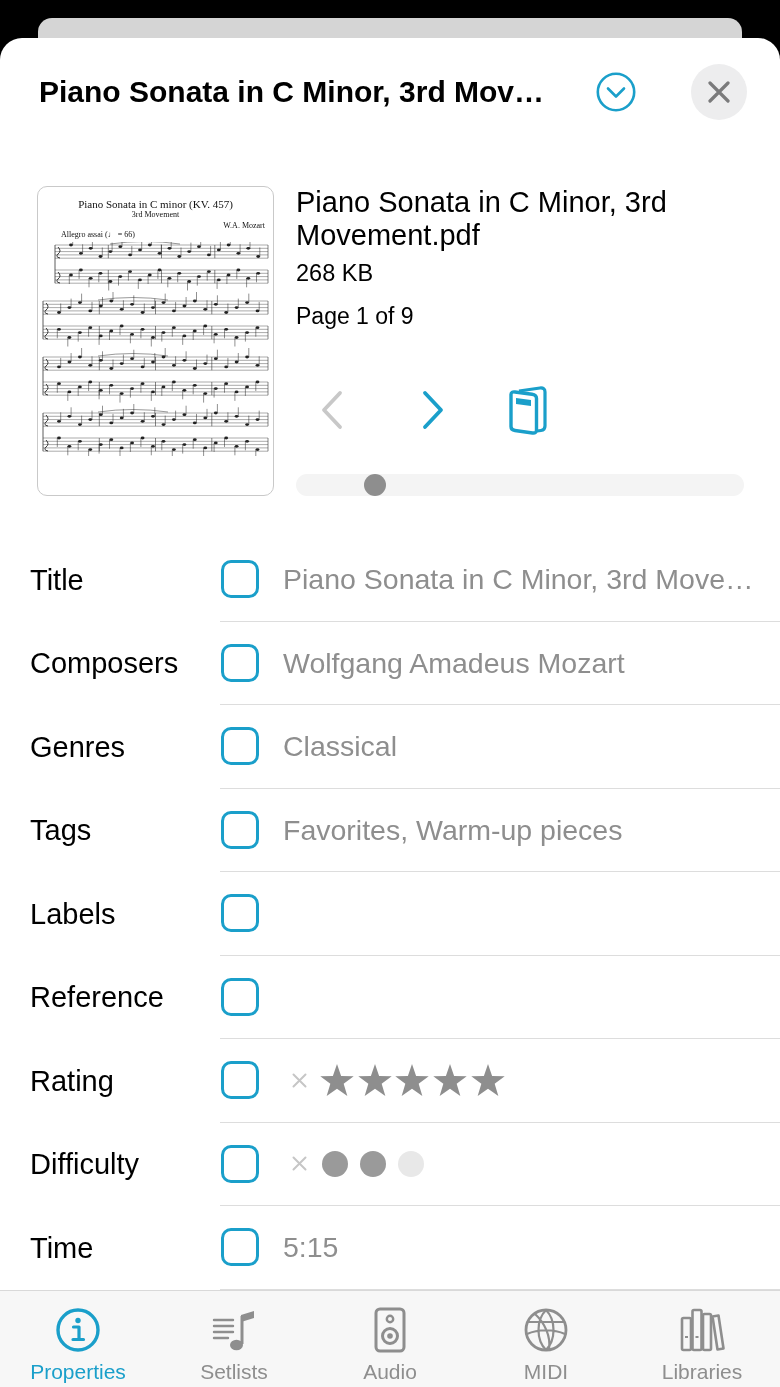  I want to click on tab: Setlists, so click(234, 1338).